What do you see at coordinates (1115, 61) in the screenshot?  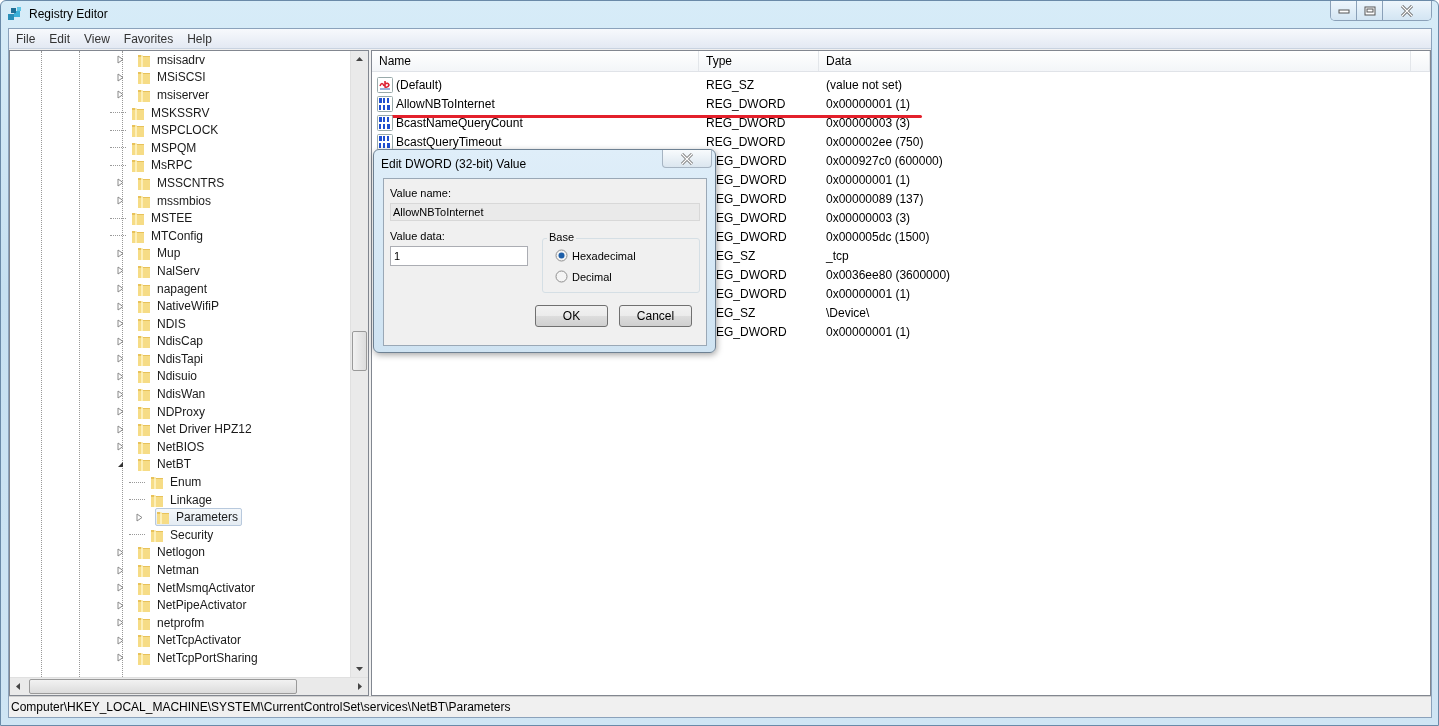 I see `column-header: Data` at bounding box center [1115, 61].